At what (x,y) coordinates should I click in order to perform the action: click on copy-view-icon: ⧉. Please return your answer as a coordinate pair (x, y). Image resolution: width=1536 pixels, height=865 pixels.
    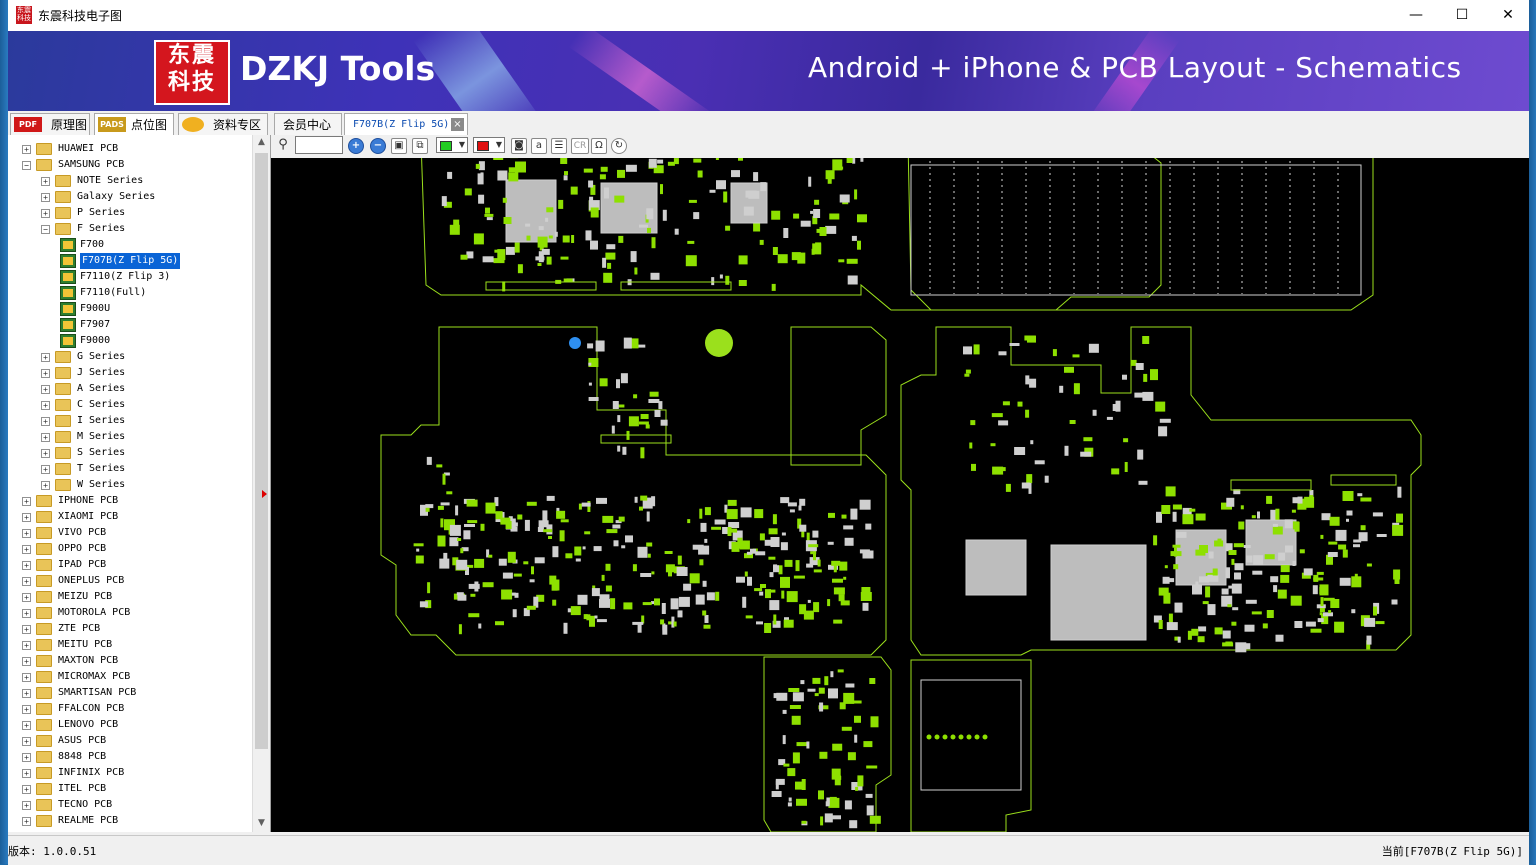
    Looking at the image, I should click on (420, 146).